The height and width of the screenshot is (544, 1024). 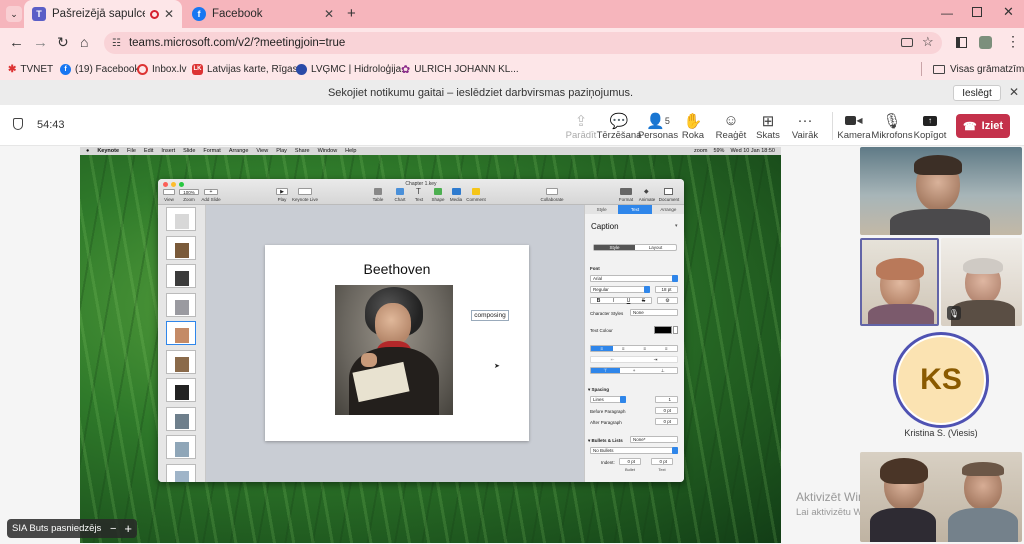 What do you see at coordinates (282, 191) in the screenshot?
I see `play-button: ▶` at bounding box center [282, 191].